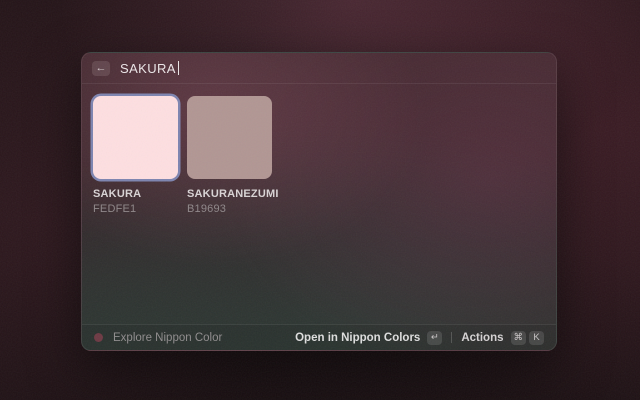 Image resolution: width=640 pixels, height=400 pixels. Describe the element at coordinates (319, 68) in the screenshot. I see `search-bar: ← SAKURA` at that location.